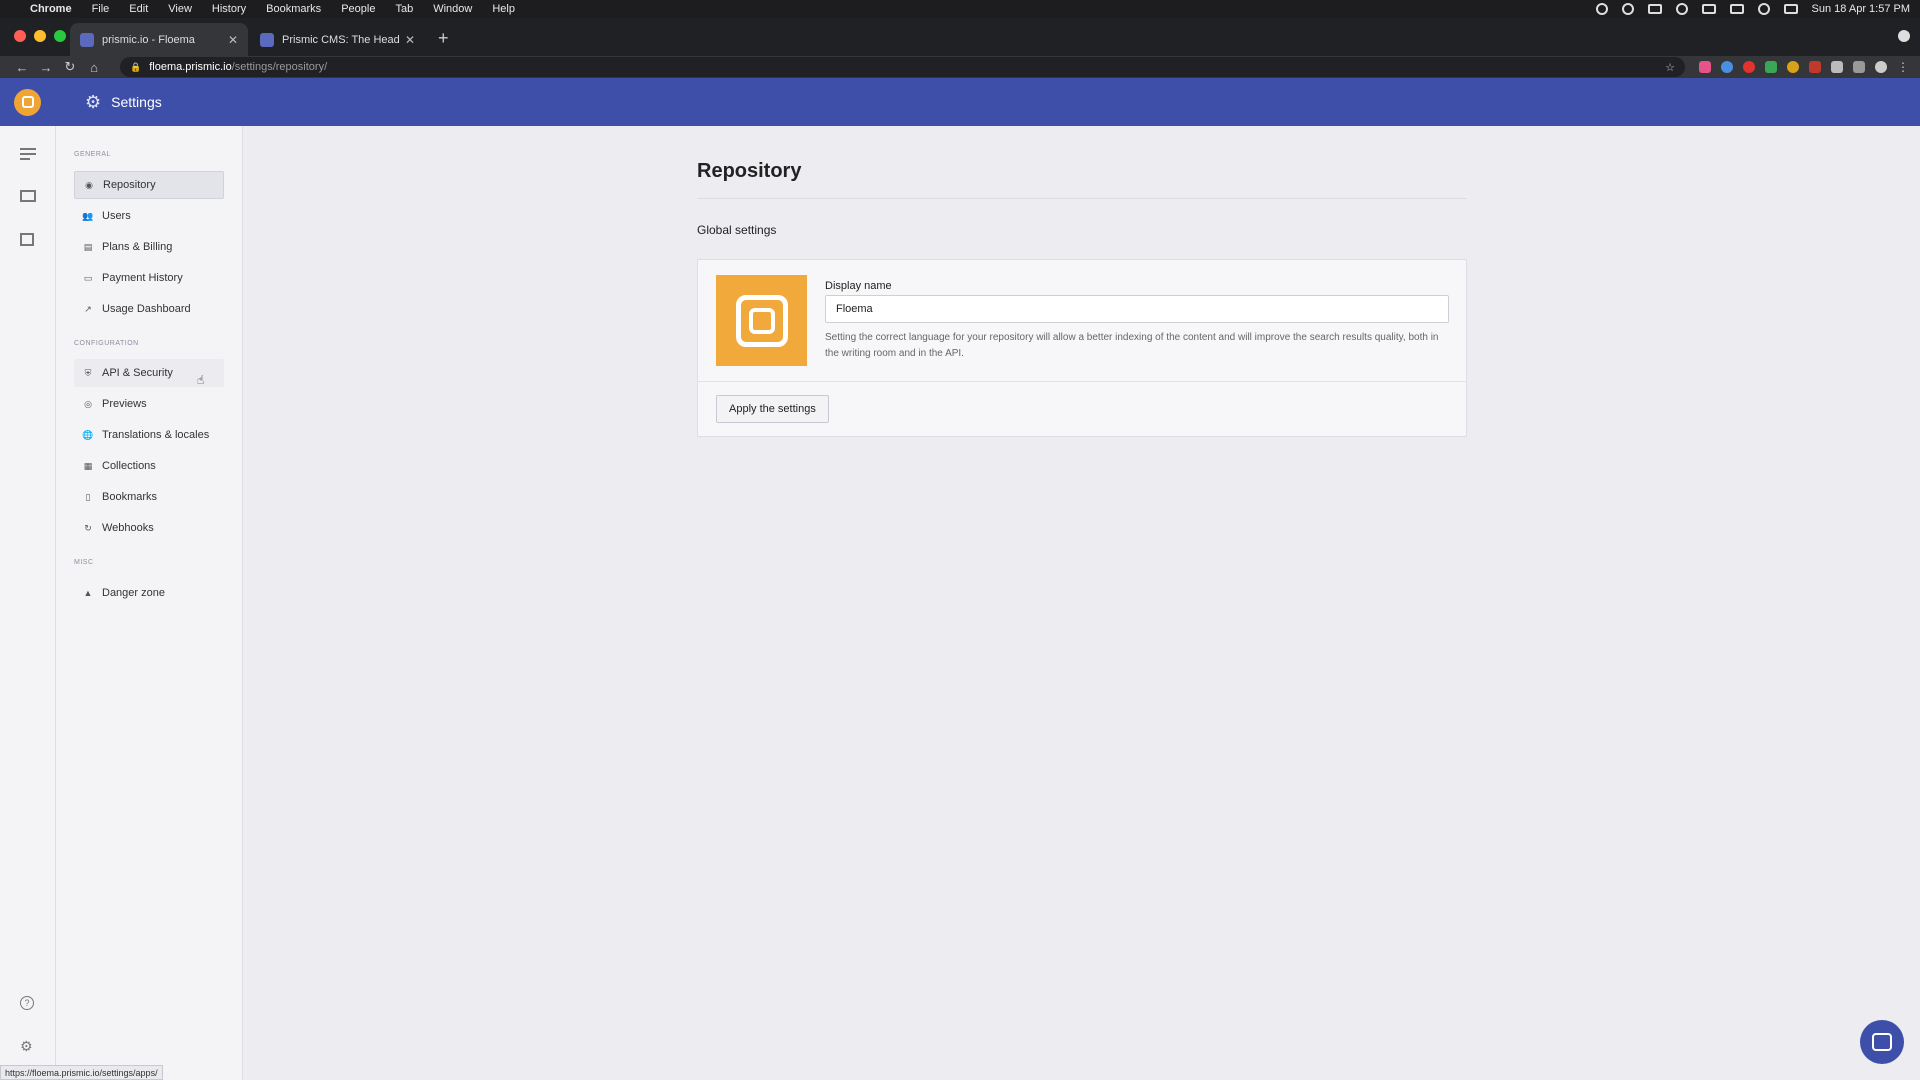 Image resolution: width=1920 pixels, height=1080 pixels. Describe the element at coordinates (27, 102) in the screenshot. I see `prismic-logo-icon` at that location.